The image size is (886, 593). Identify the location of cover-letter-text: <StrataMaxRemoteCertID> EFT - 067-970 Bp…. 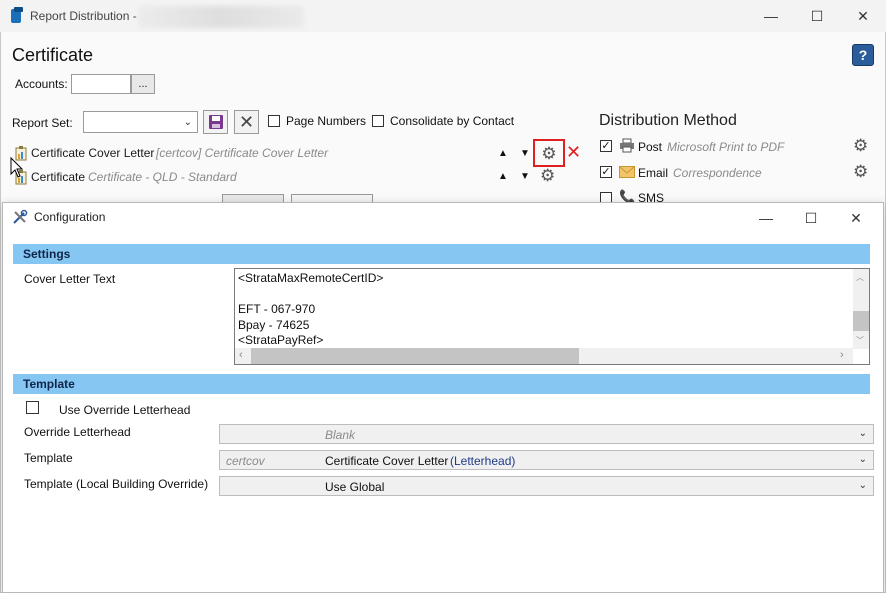
(310, 310).